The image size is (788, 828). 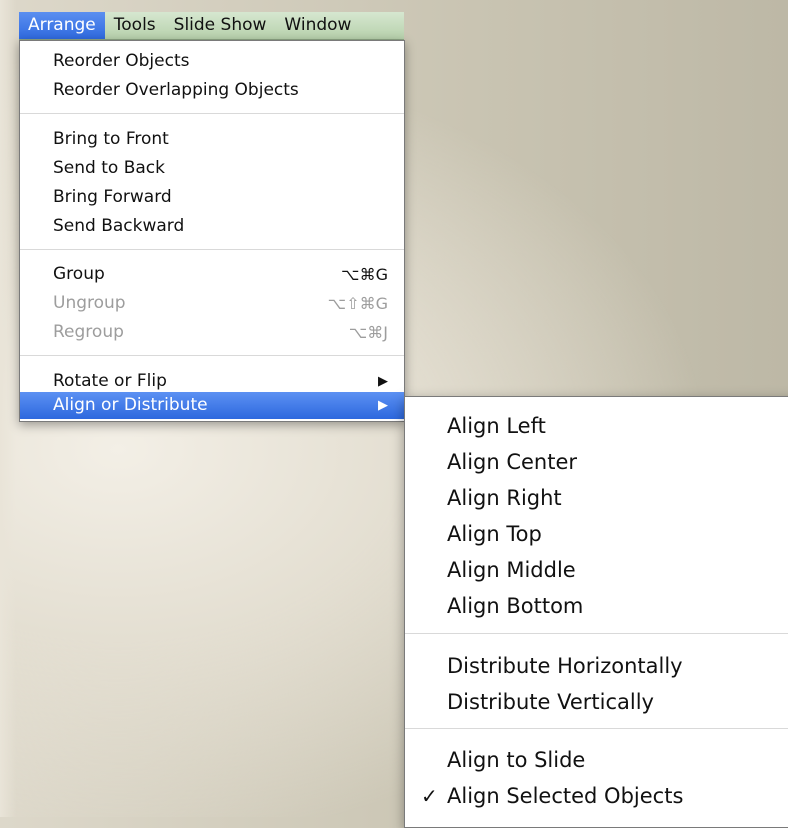 What do you see at coordinates (212, 90) in the screenshot?
I see `reorder-overlapping-objects-item: Reorder Overlapping Objects` at bounding box center [212, 90].